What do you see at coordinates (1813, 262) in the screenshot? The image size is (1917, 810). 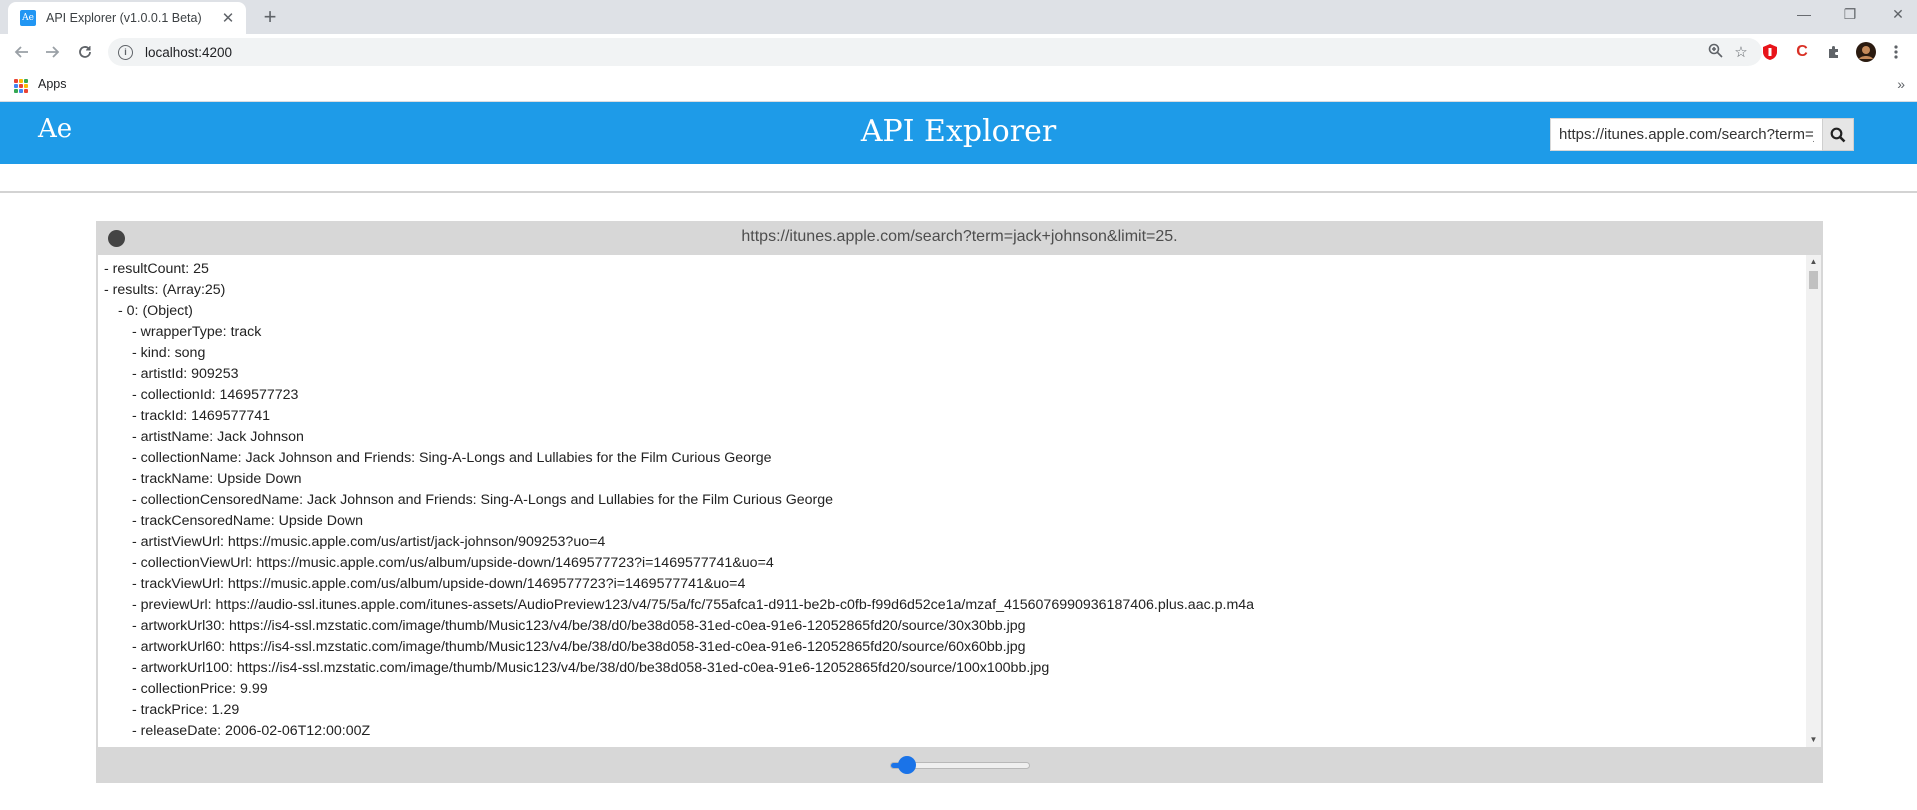 I see `scroll-up-icon: ▲` at bounding box center [1813, 262].